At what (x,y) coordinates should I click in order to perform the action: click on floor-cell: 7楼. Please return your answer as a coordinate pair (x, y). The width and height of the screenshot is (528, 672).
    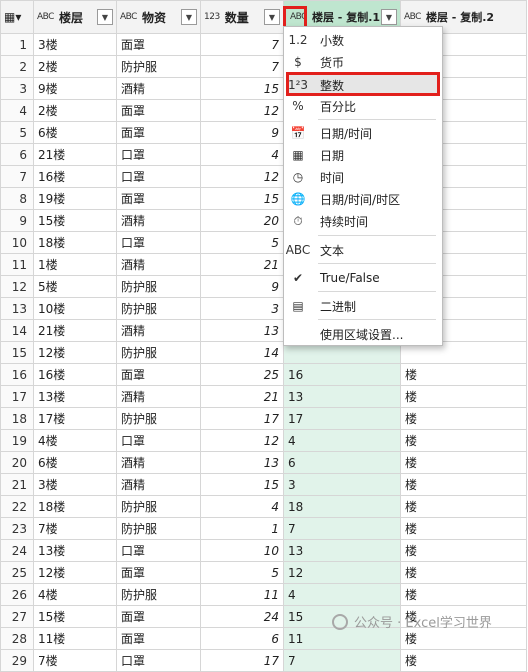
    Looking at the image, I should click on (75, 528).